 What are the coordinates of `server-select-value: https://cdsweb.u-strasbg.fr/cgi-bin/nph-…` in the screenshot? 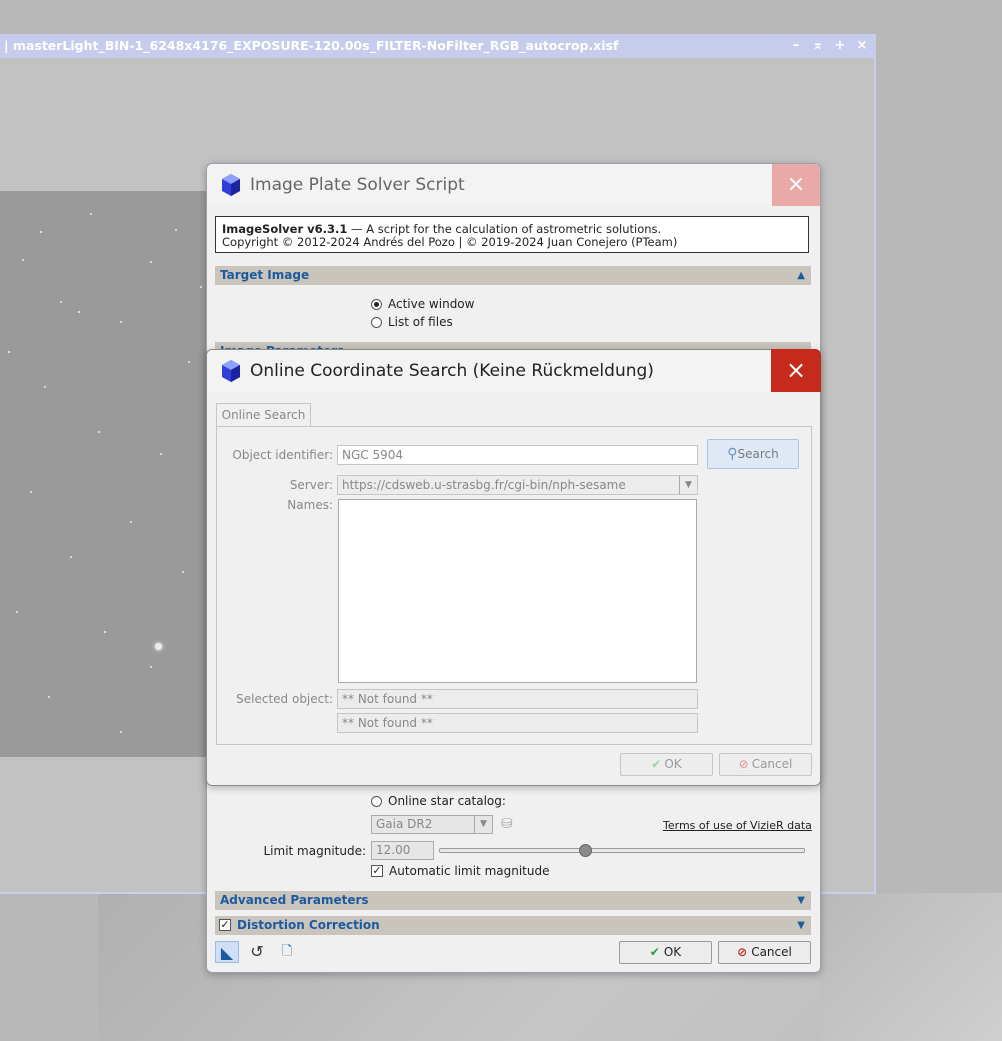 It's located at (484, 485).